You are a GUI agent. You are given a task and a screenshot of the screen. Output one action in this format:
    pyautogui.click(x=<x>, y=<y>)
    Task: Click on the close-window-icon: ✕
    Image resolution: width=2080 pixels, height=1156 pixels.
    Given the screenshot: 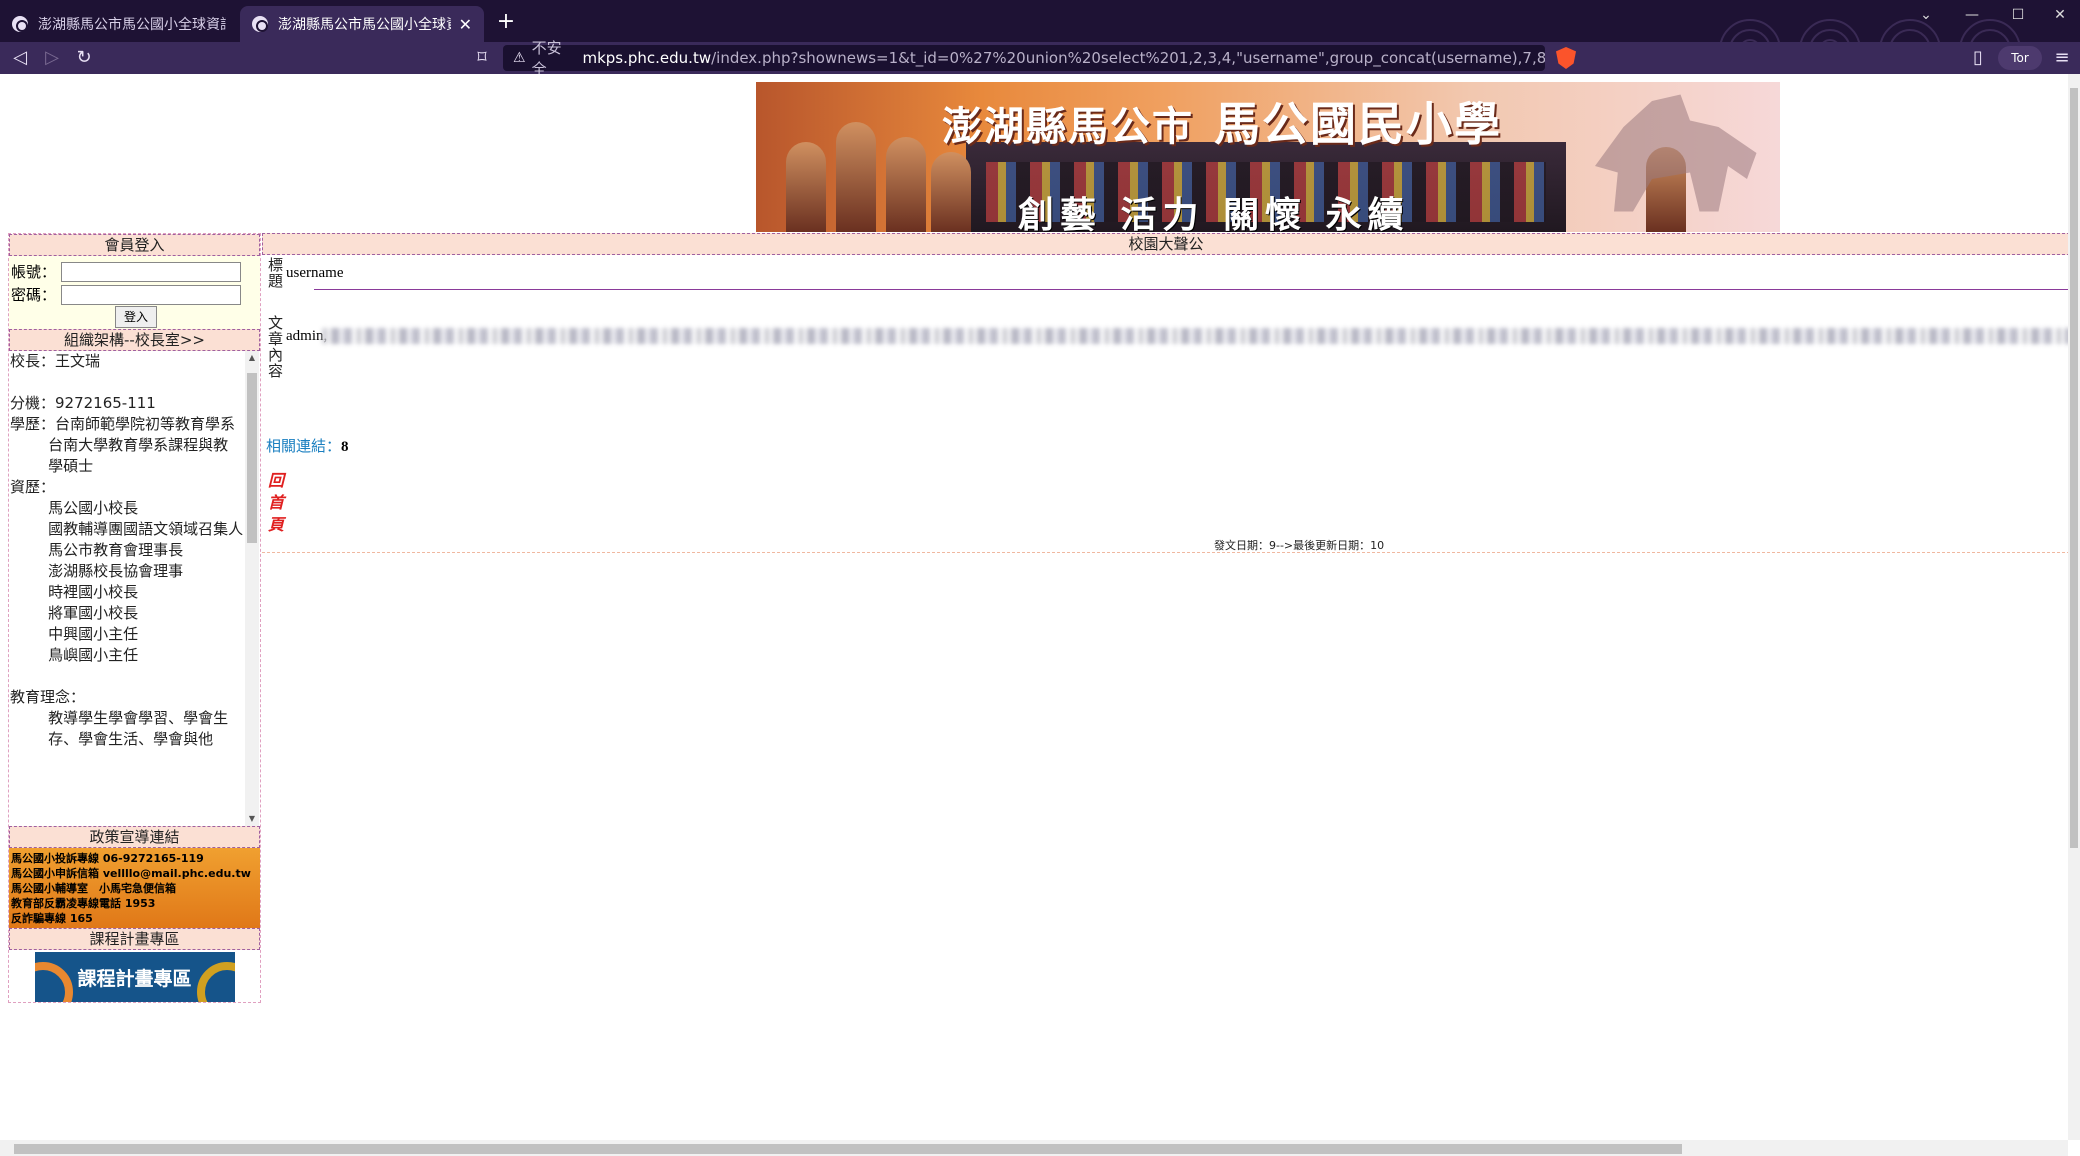 What is the action you would take?
    pyautogui.click(x=2060, y=15)
    